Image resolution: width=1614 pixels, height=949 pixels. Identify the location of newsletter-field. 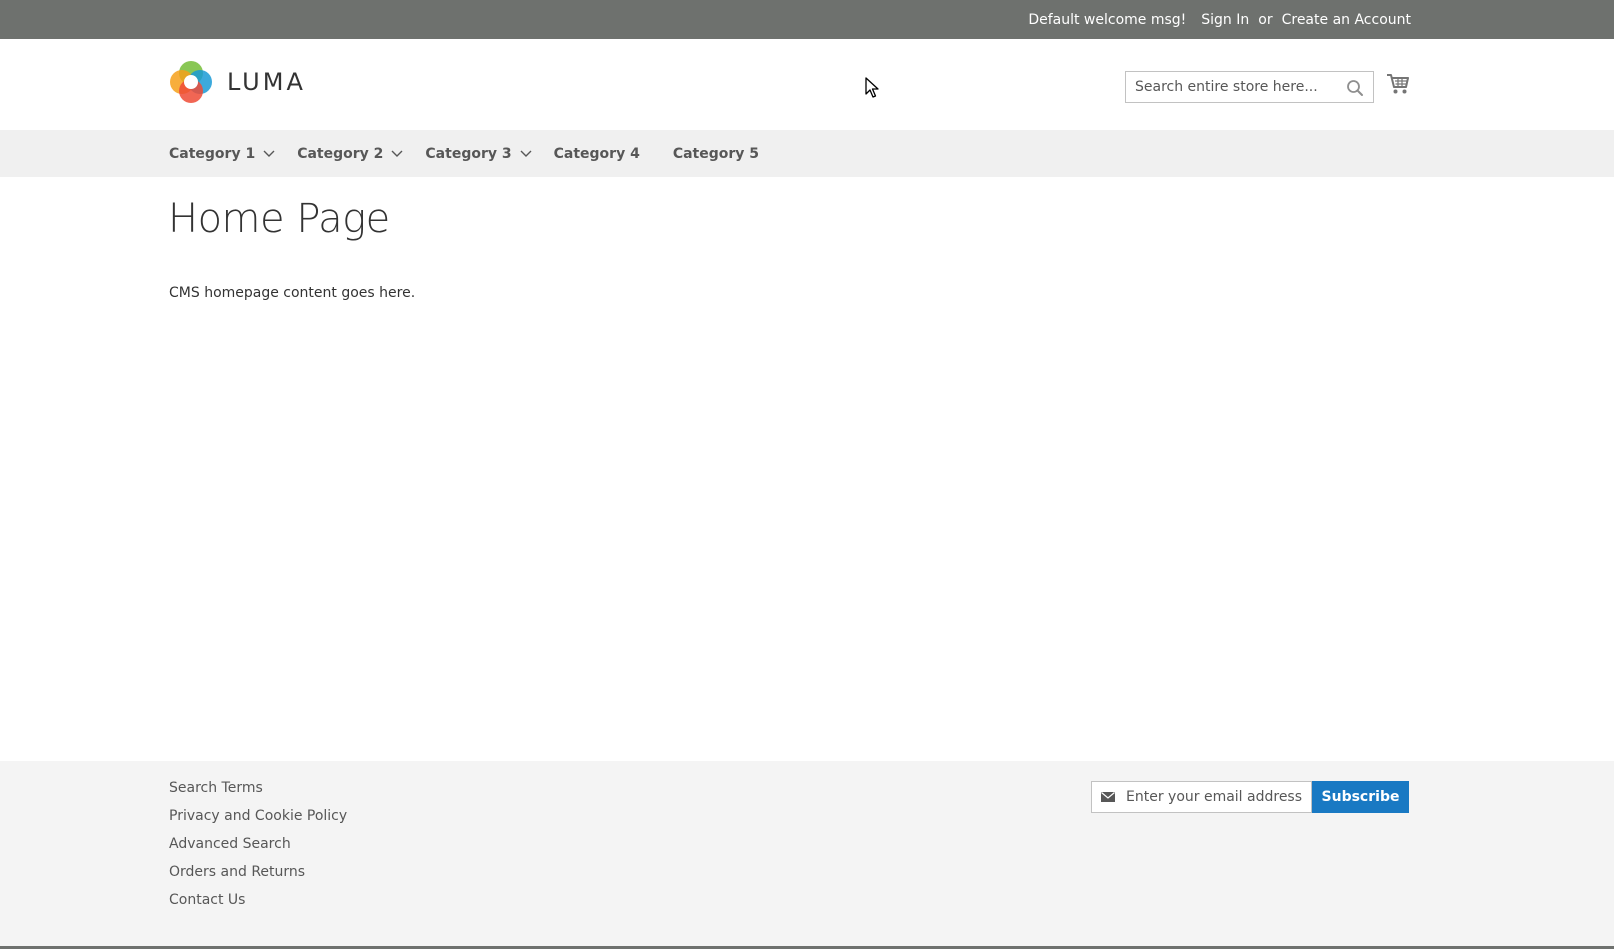
(1201, 797).